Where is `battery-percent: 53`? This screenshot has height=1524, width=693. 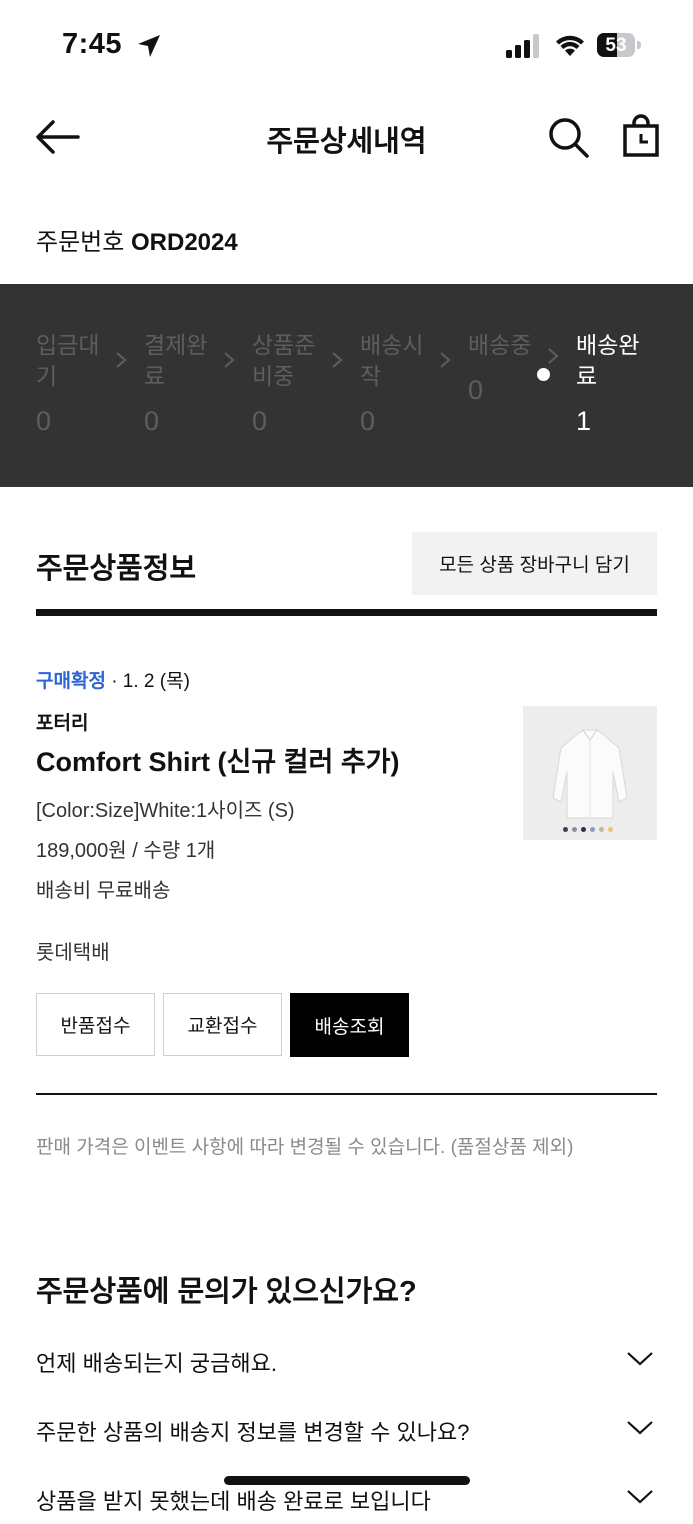
battery-percent: 53 is located at coordinates (616, 45).